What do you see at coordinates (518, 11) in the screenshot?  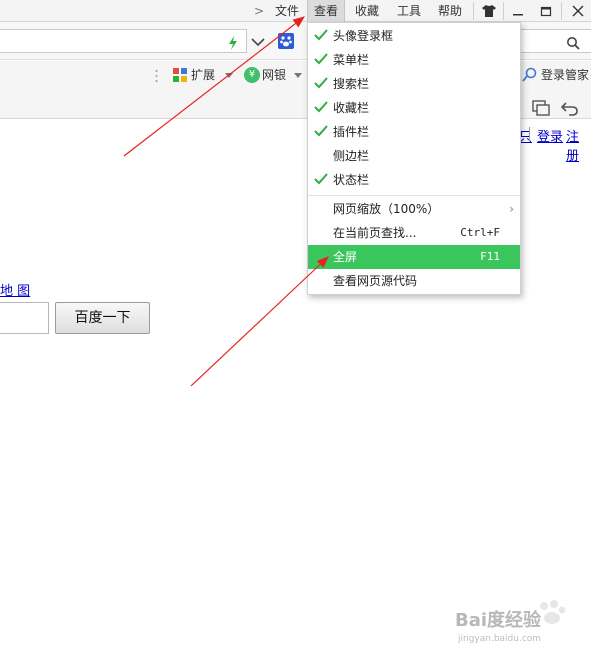 I see `minimize-icon` at bounding box center [518, 11].